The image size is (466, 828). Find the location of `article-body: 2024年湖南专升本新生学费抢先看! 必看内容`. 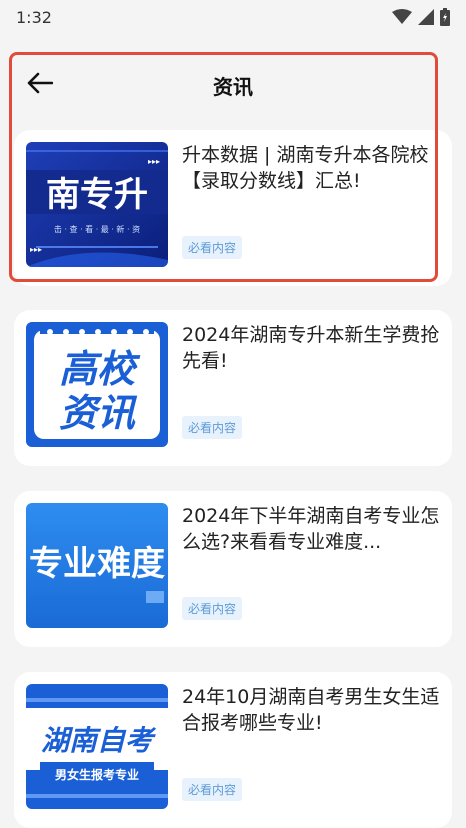

article-body: 2024年湖南专升本新生学费抢先看! 必看内容 is located at coordinates (311, 384).